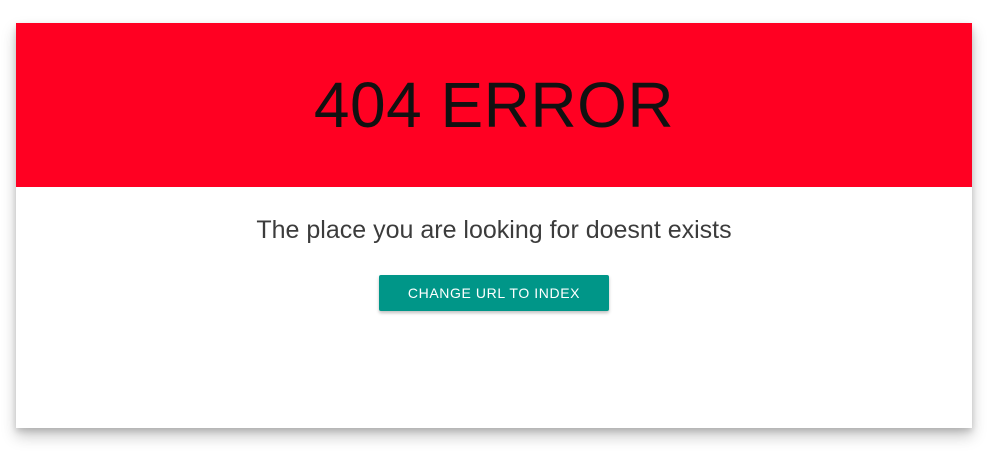  I want to click on error-title: 404 ERROR, so click(494, 105).